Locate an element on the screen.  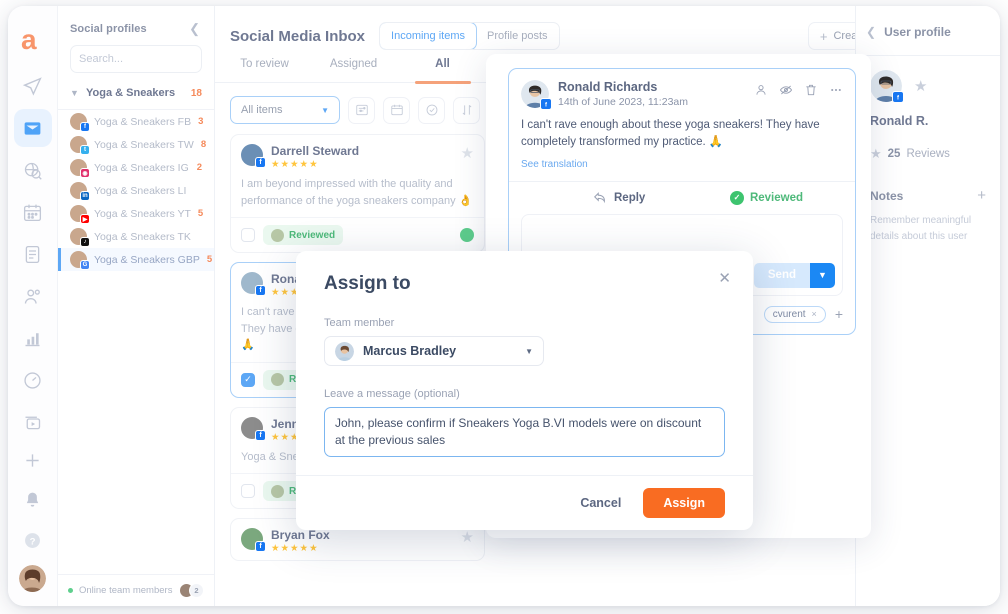
search-box is located at coordinates (154, 59).